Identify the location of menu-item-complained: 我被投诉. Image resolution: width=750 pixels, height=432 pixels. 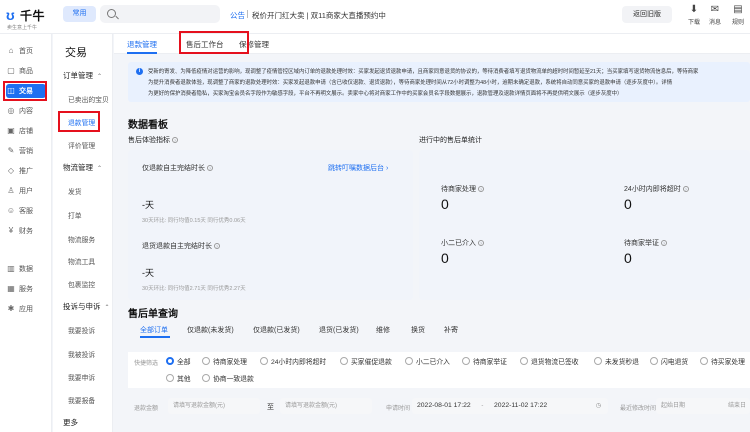
(81, 354).